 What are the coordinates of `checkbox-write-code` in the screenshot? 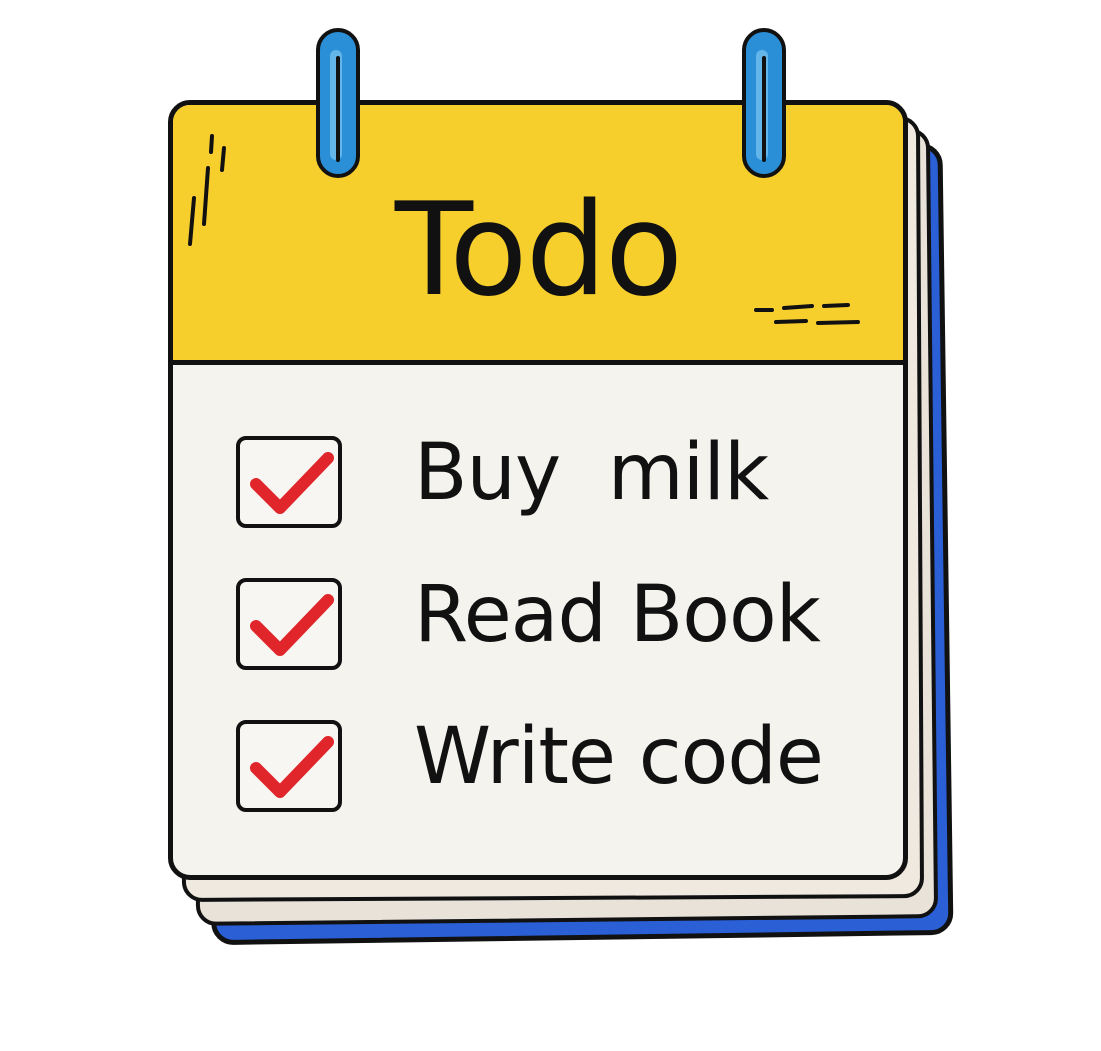 It's located at (289, 766).